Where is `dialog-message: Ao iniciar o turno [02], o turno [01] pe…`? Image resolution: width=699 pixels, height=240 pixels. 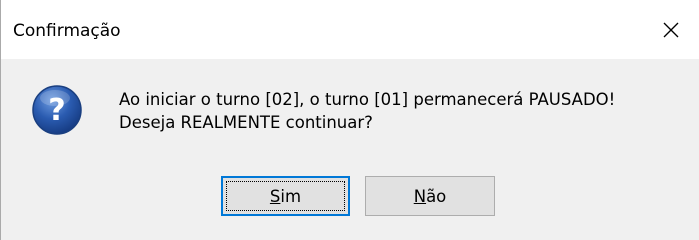 dialog-message: Ao iniciar o turno [02], o turno [01] pe… is located at coordinates (367, 111).